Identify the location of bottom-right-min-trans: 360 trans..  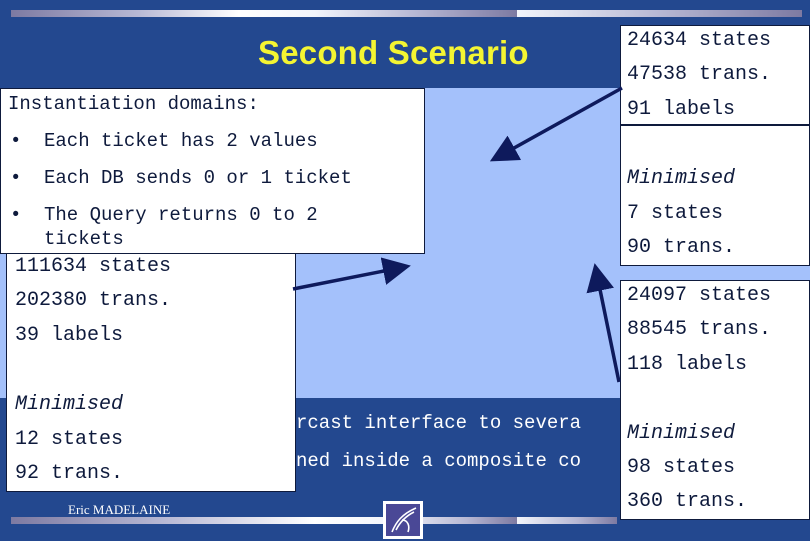
(687, 501).